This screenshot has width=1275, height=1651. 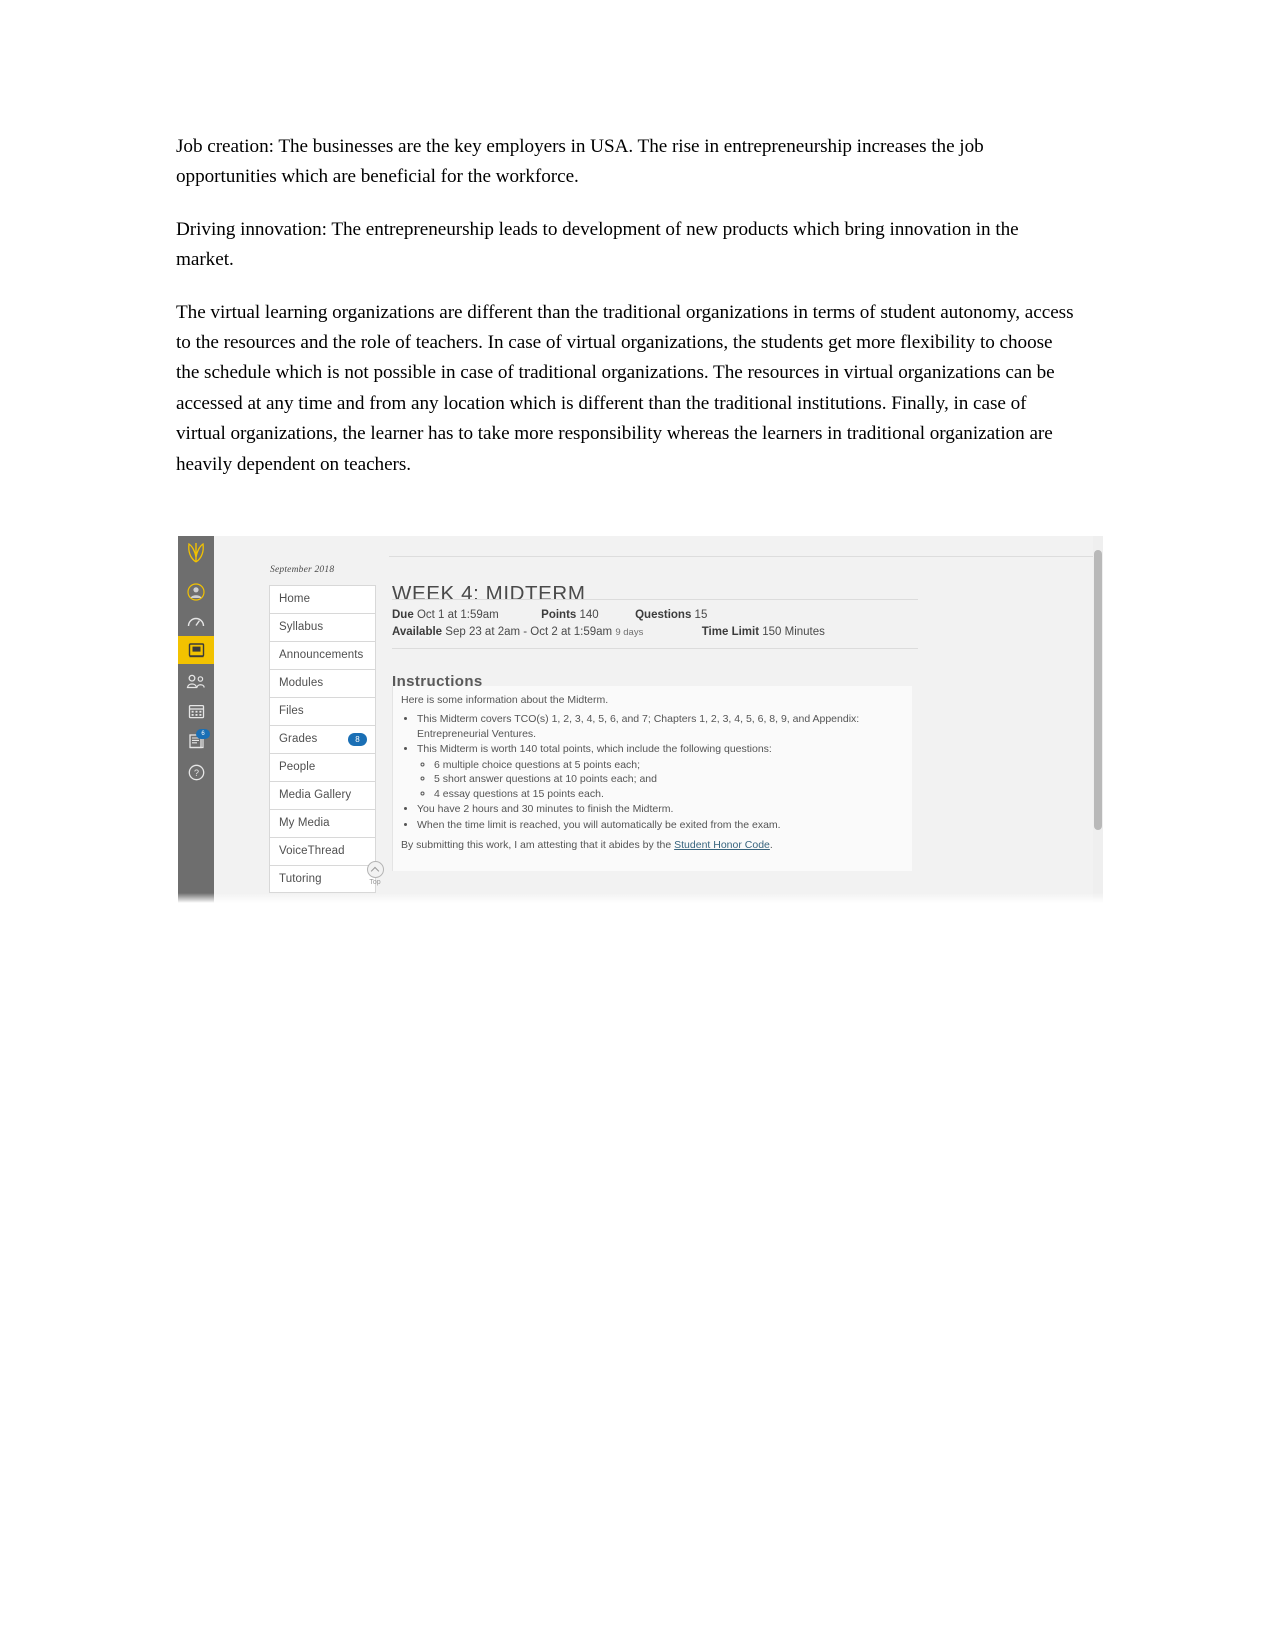 I want to click on course-nav-label: Modules, so click(x=301, y=683).